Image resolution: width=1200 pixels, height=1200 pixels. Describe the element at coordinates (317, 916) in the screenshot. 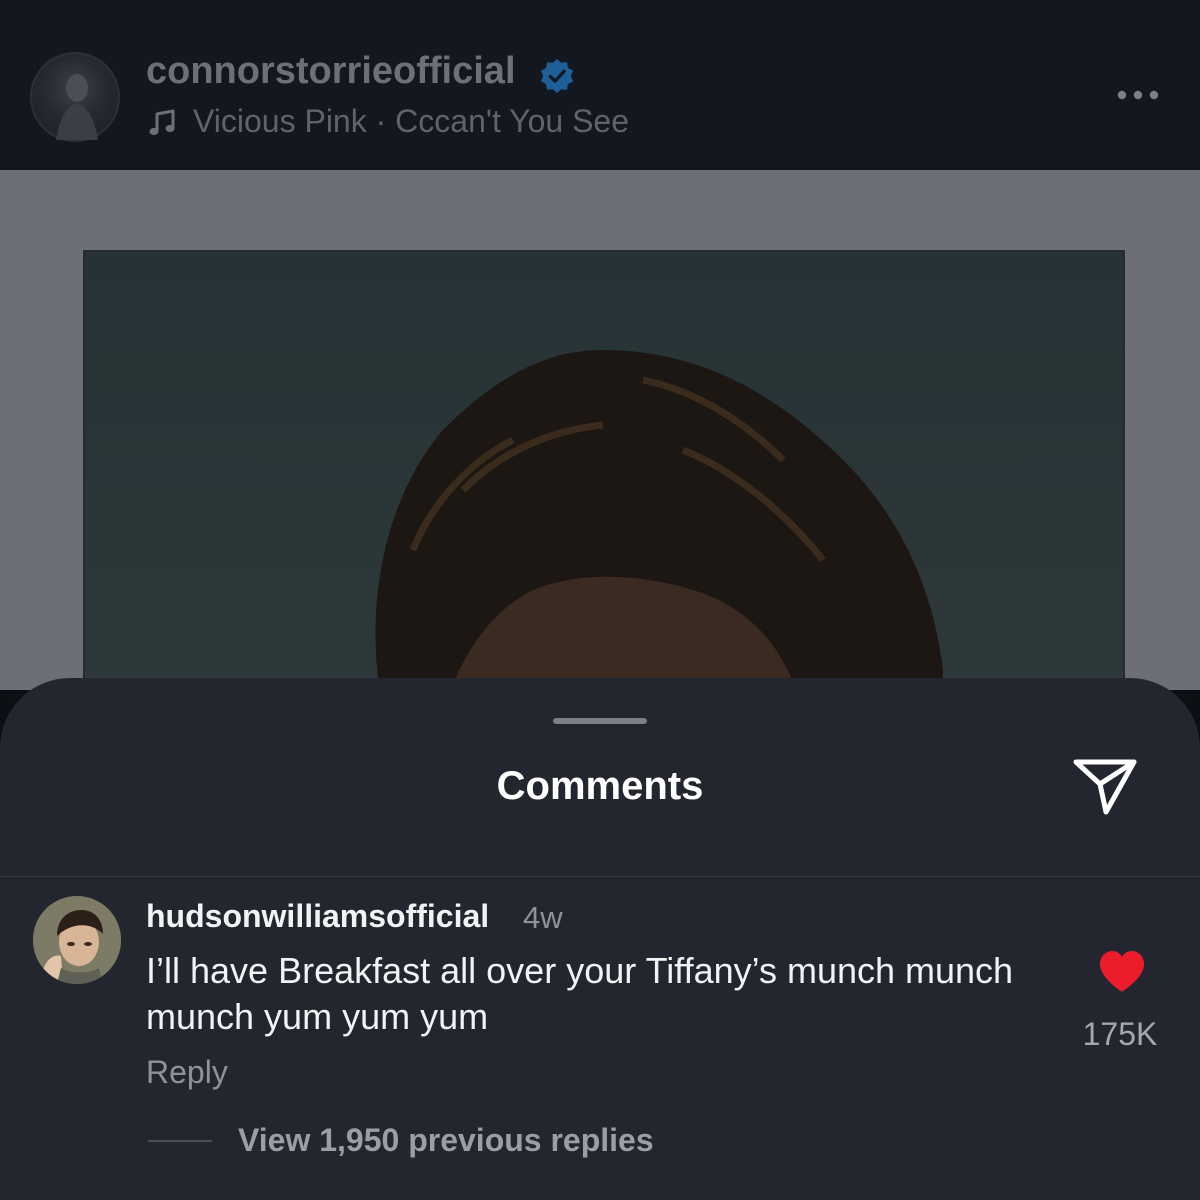

I see `commenter-username: hudsonwilliamsofficial` at that location.